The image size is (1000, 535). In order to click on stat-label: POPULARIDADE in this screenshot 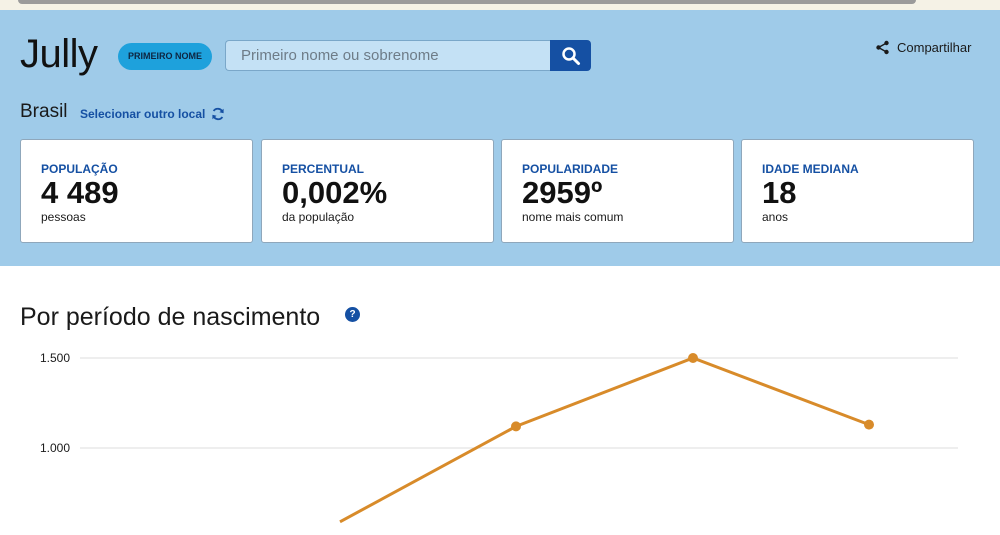, I will do `click(570, 169)`.